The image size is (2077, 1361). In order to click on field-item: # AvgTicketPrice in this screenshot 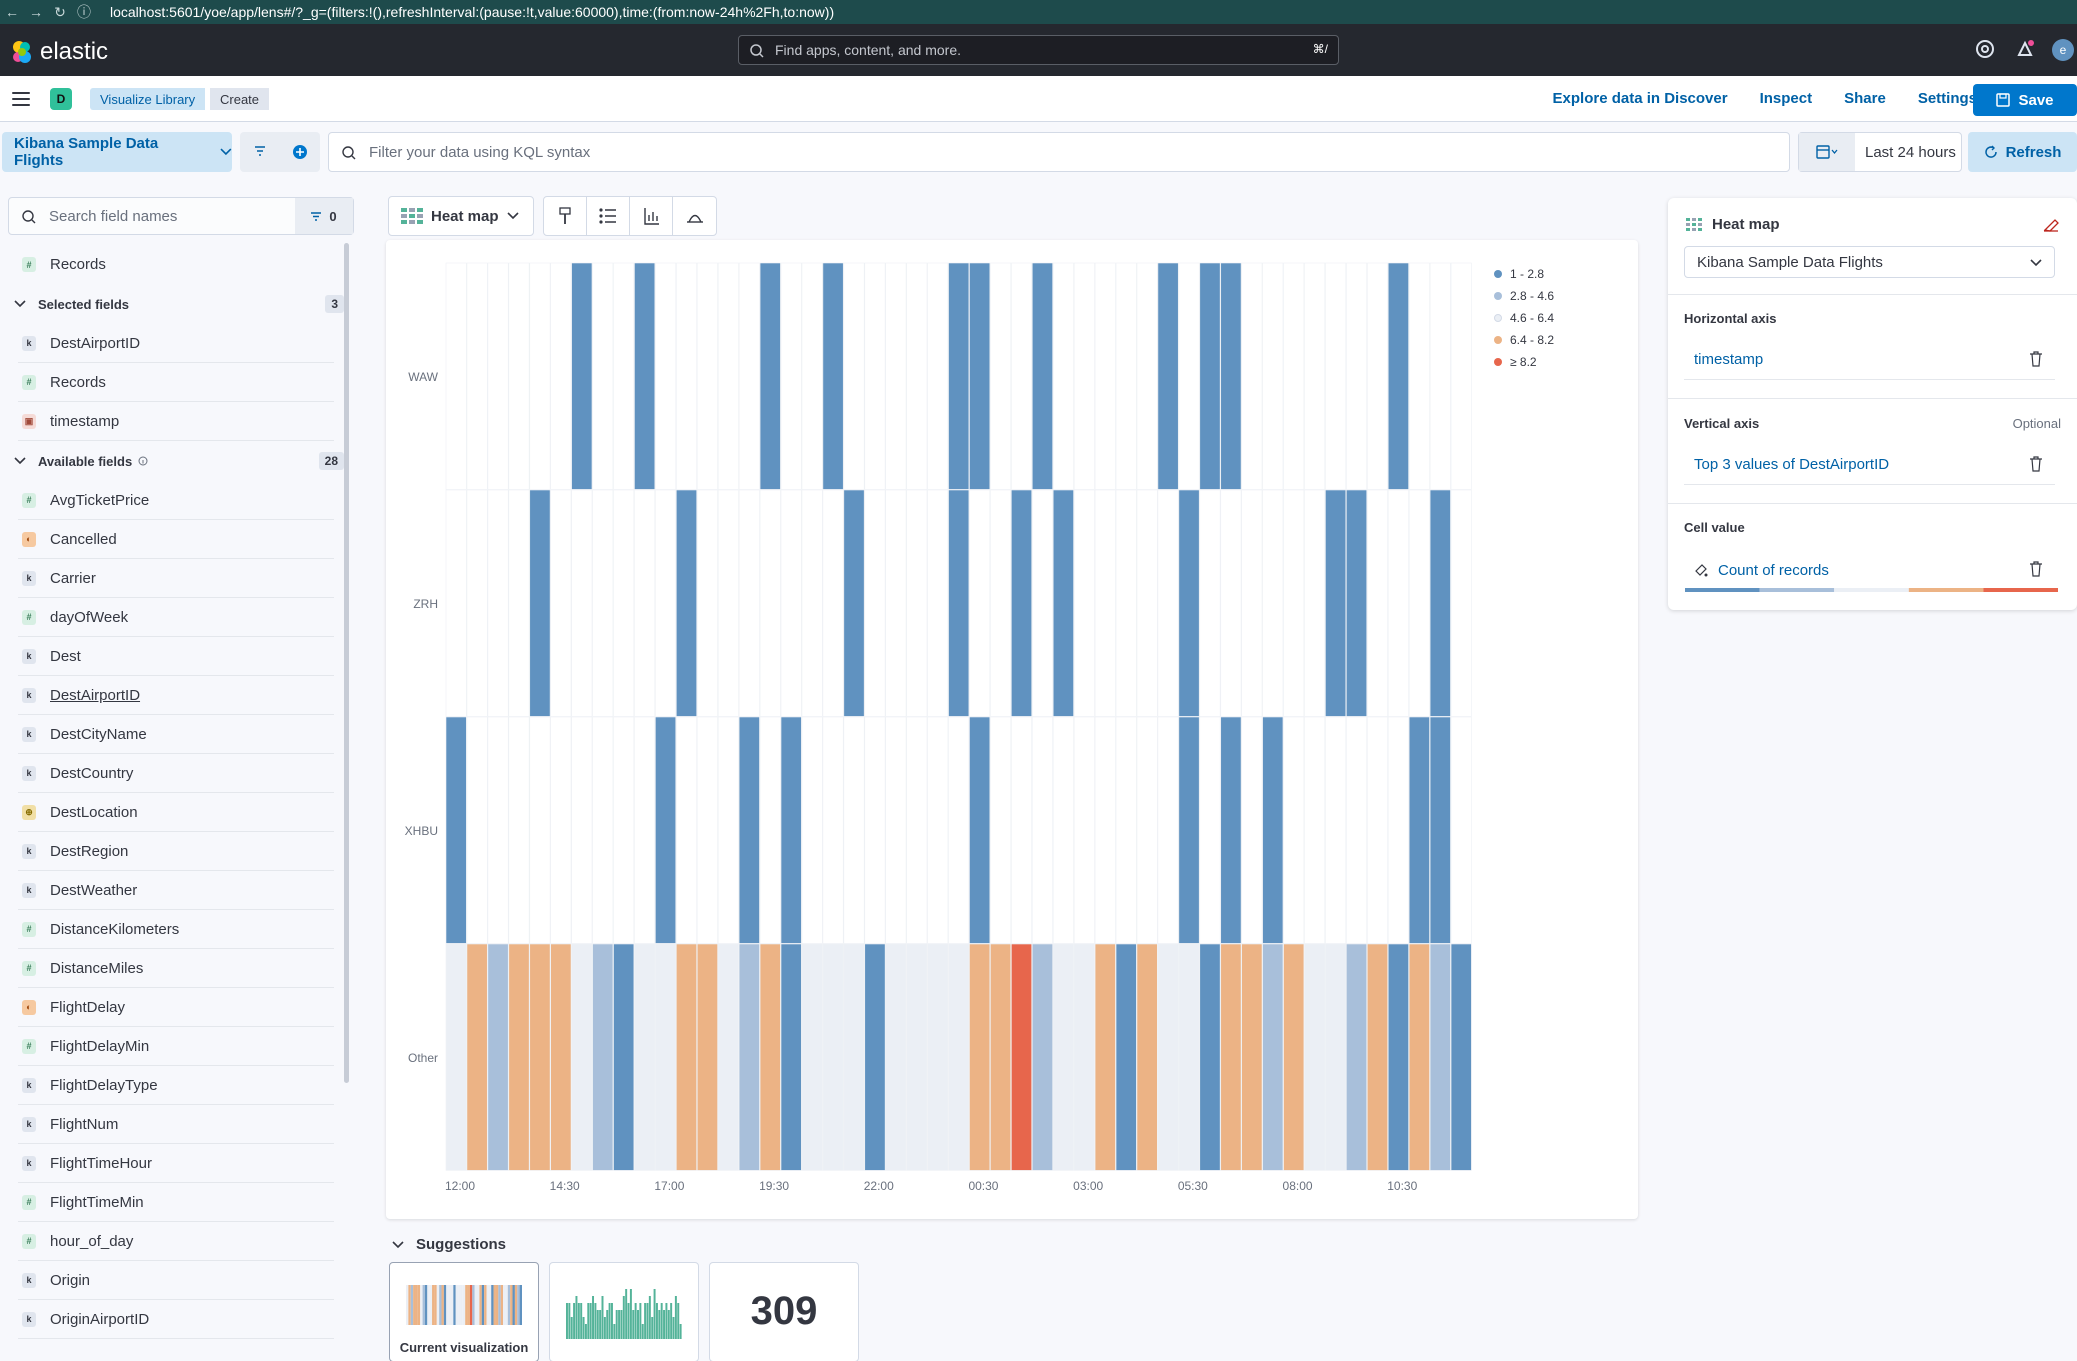, I will do `click(176, 500)`.